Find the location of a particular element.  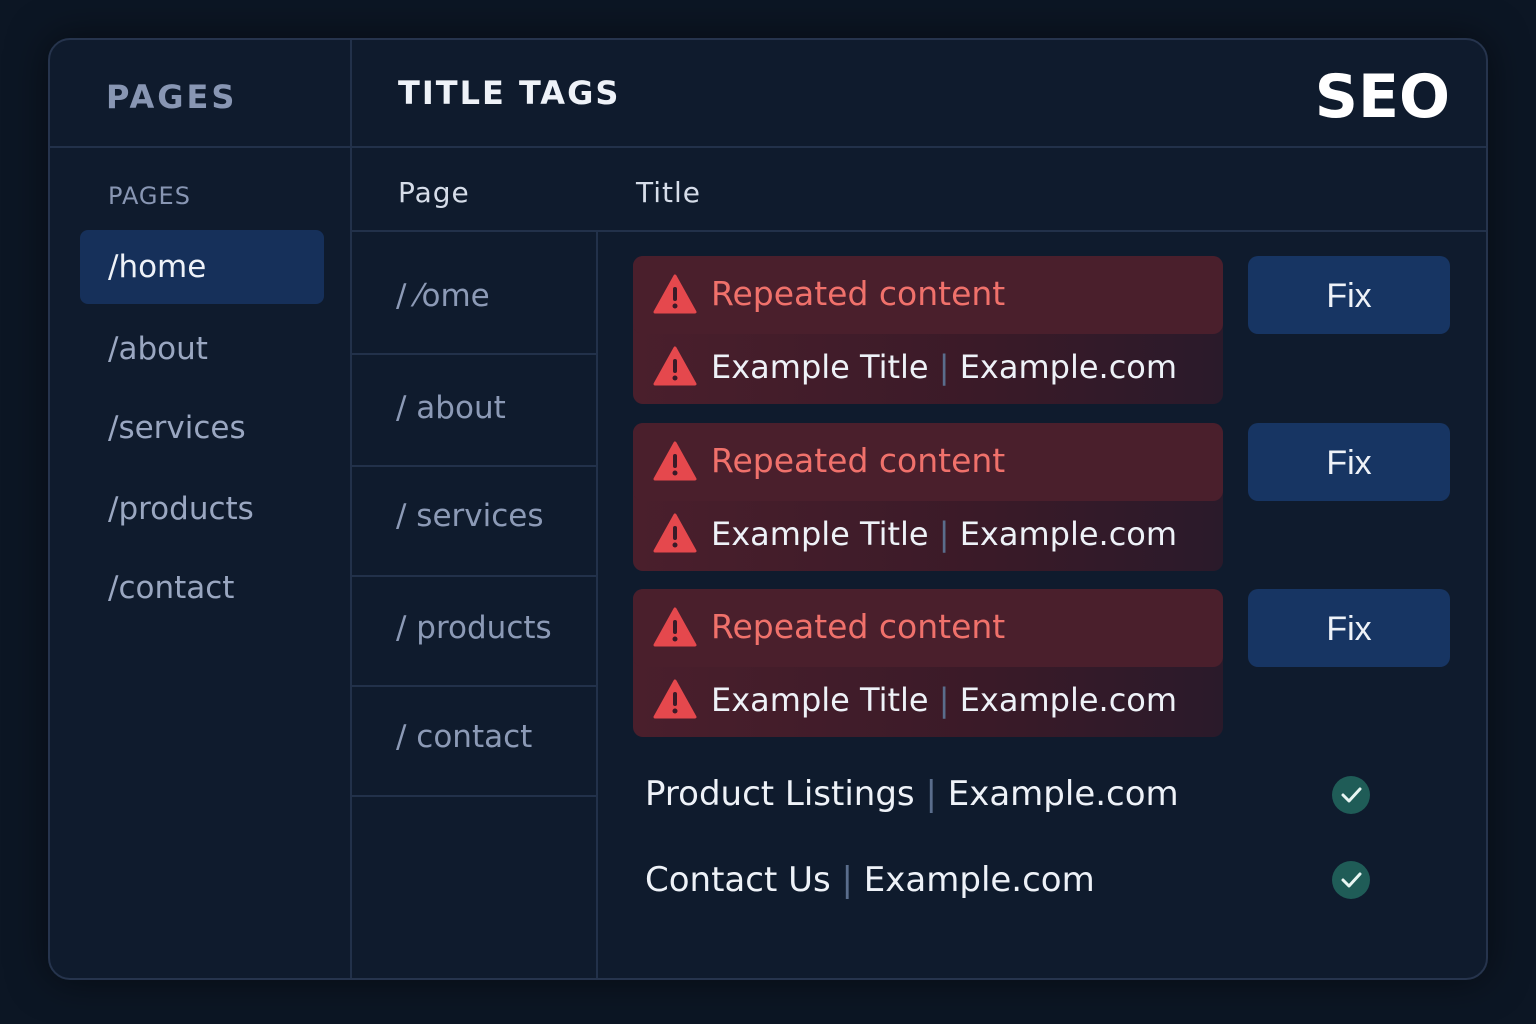

sidebar-title: PAGES is located at coordinates (172, 97).